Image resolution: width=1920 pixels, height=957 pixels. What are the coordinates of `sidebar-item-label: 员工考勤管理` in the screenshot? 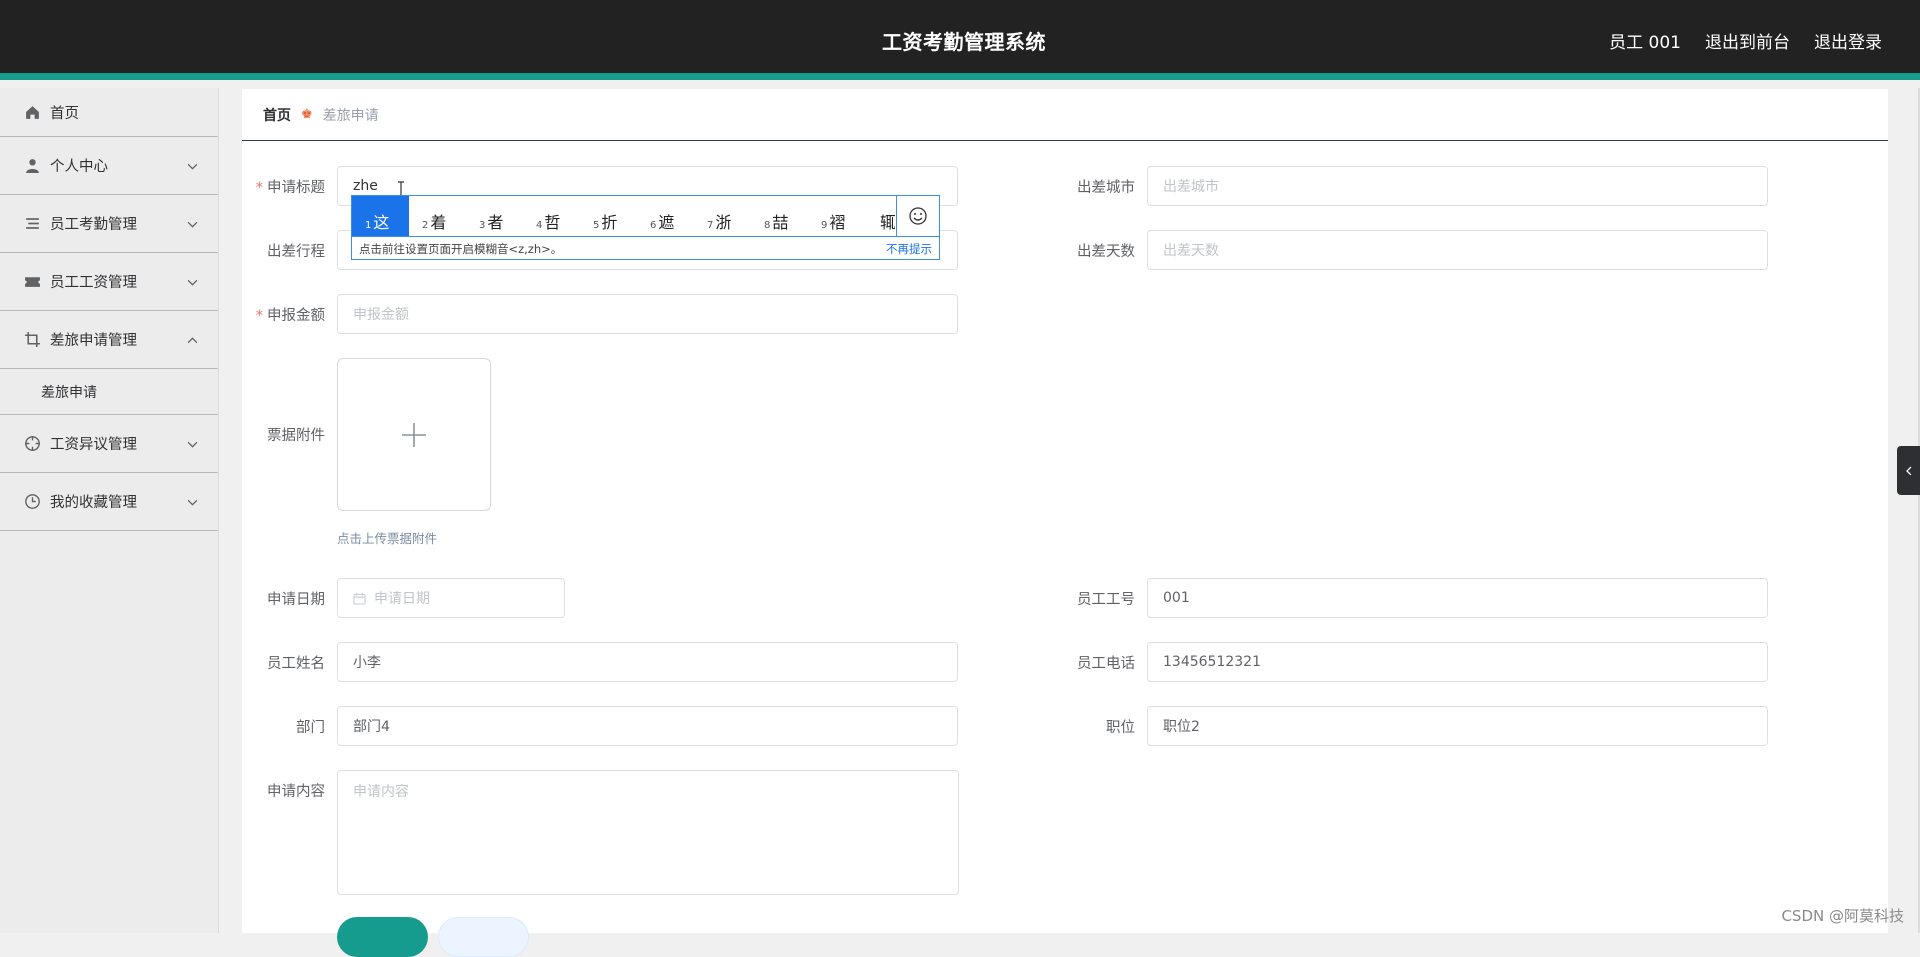 It's located at (93, 225).